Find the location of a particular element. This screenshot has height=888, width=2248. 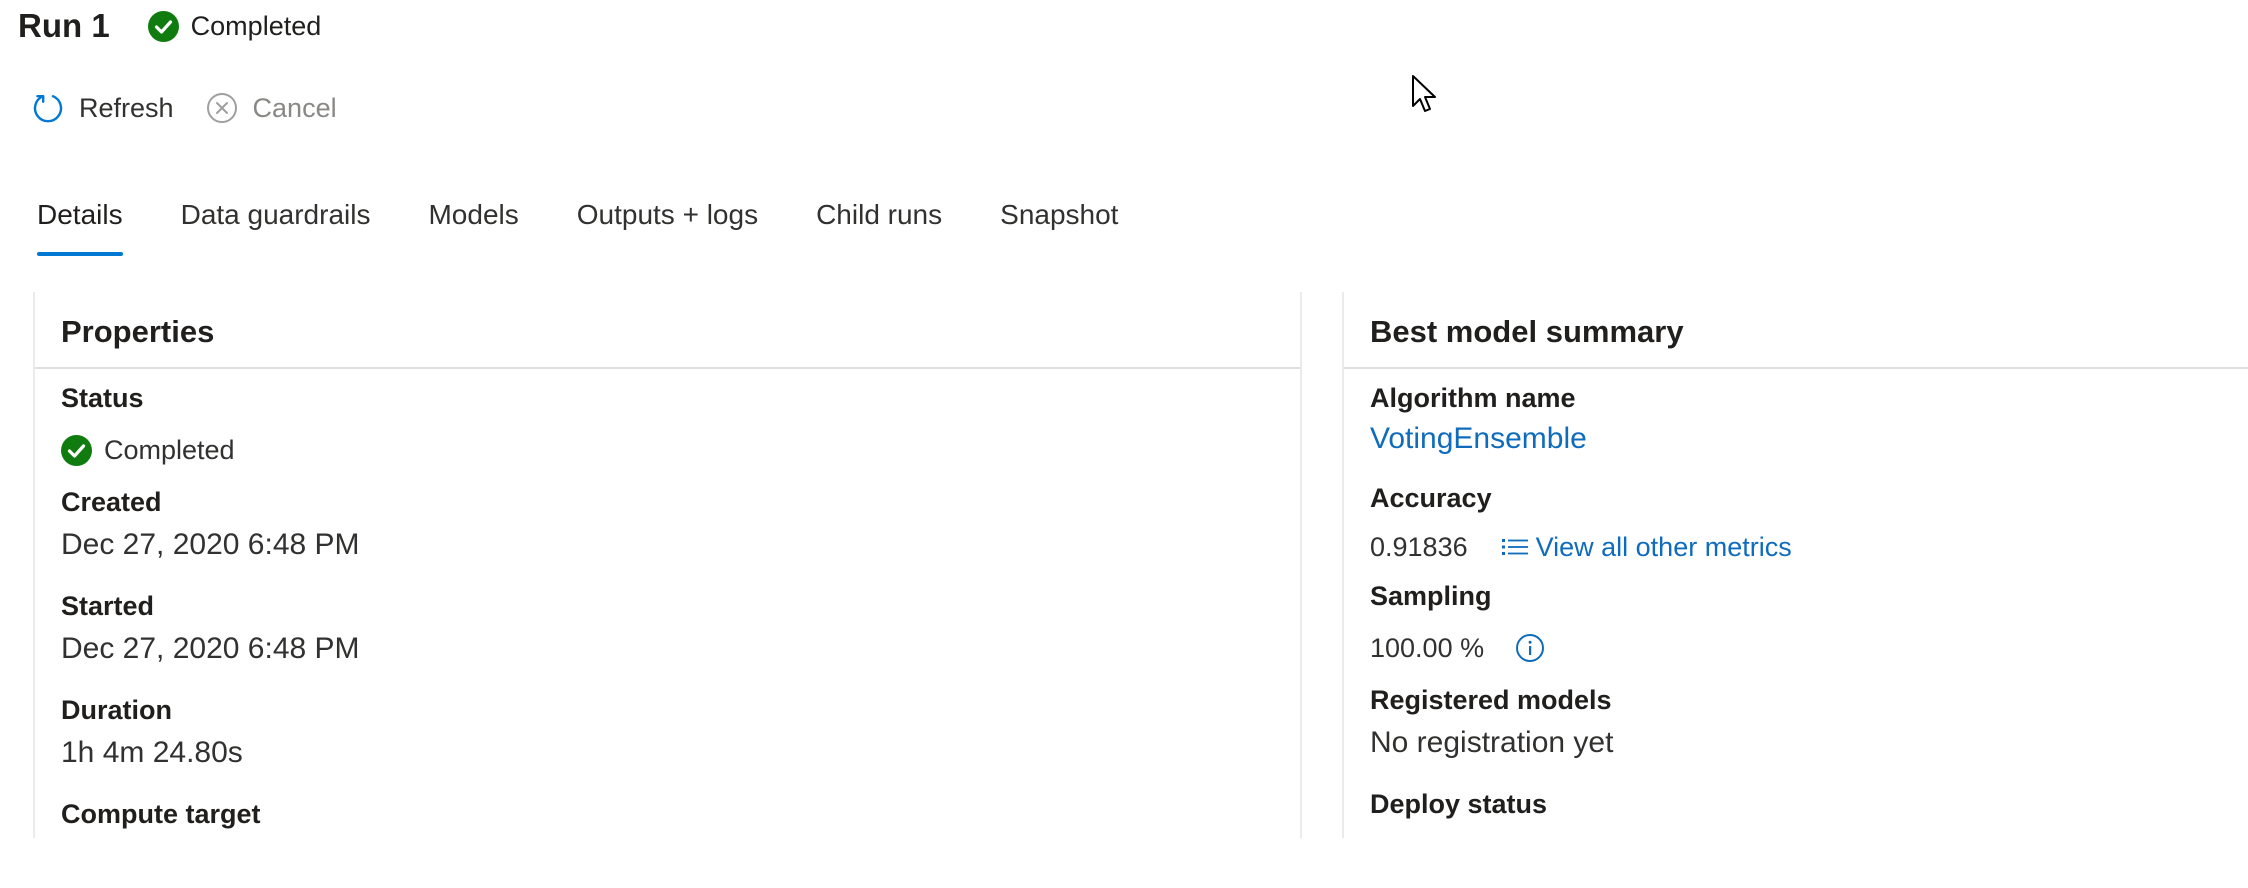

accuracy-property: Accuracy 0.91836 View all other metrics is located at coordinates (1809, 528).